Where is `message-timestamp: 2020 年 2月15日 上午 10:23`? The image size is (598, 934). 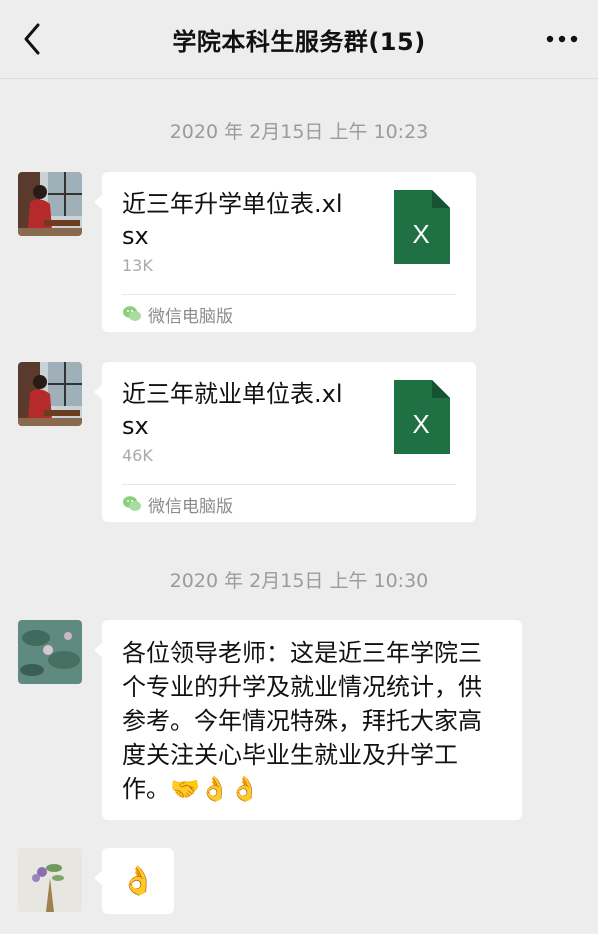 message-timestamp: 2020 年 2月15日 上午 10:23 is located at coordinates (299, 132).